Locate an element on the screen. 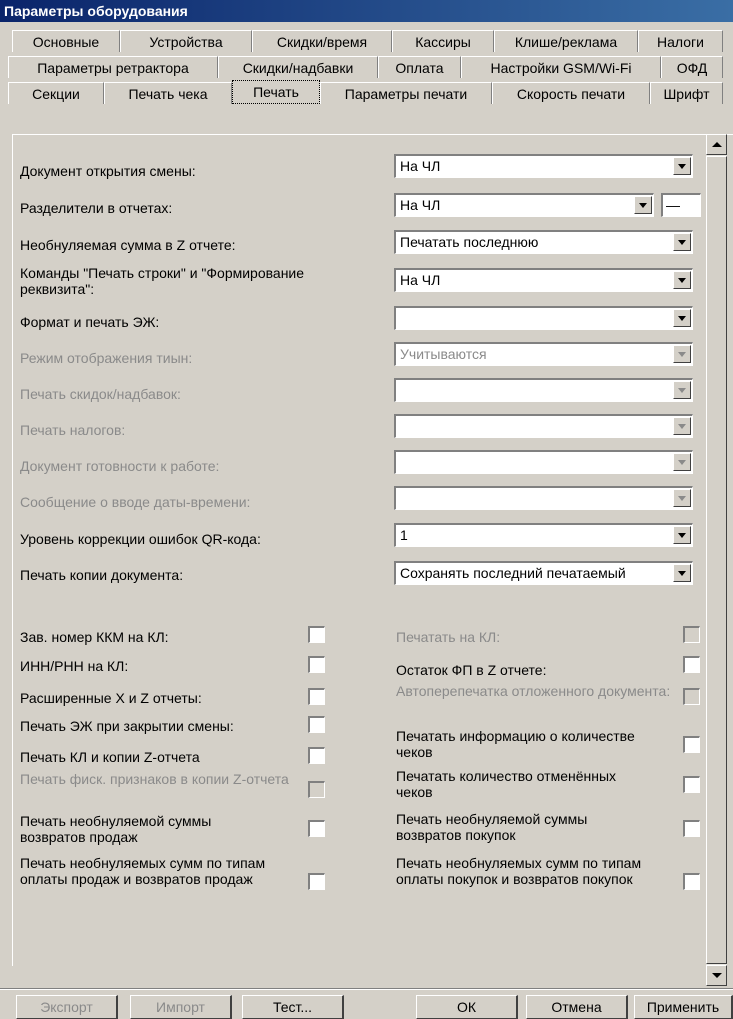  tab-cliche: Клише/реклама is located at coordinates (566, 41).